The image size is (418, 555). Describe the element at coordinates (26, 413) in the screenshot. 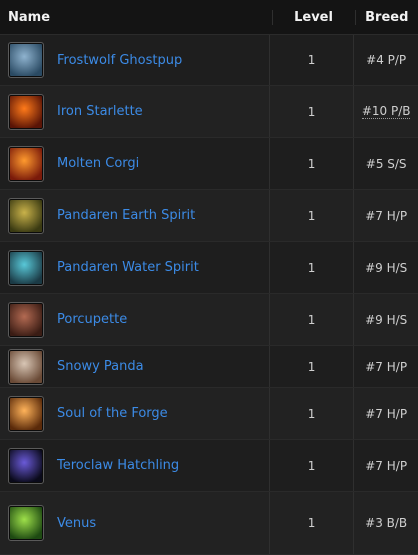

I see `forge-soul-icon` at that location.